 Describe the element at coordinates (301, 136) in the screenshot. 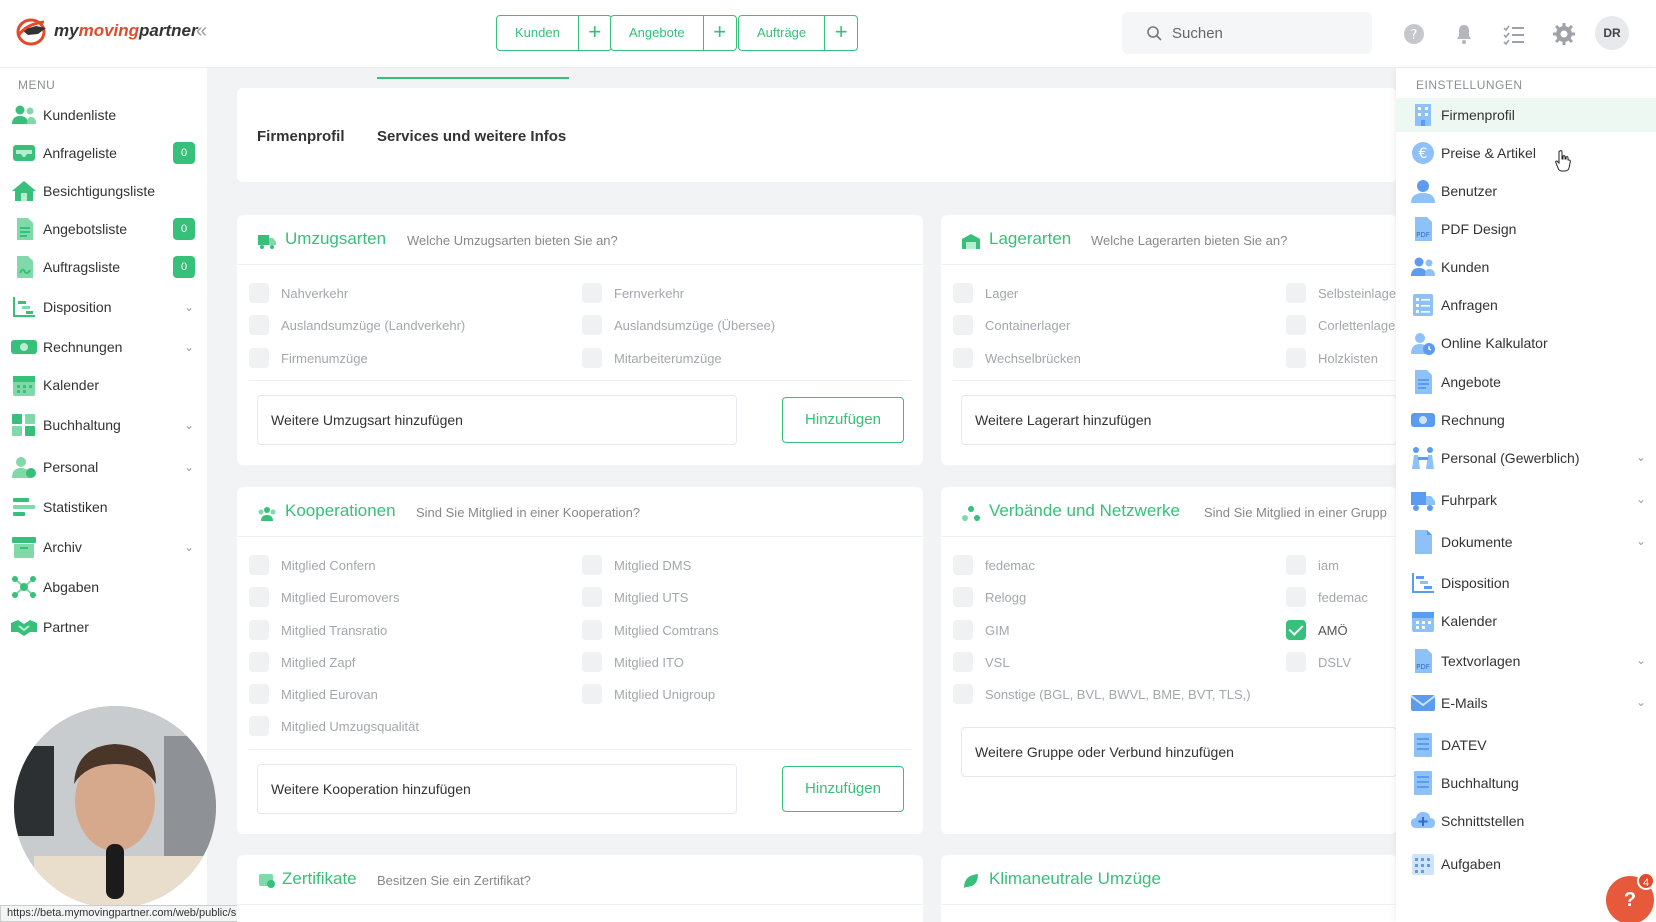

I see `tab-firmenprofil: Firmenprofil` at that location.